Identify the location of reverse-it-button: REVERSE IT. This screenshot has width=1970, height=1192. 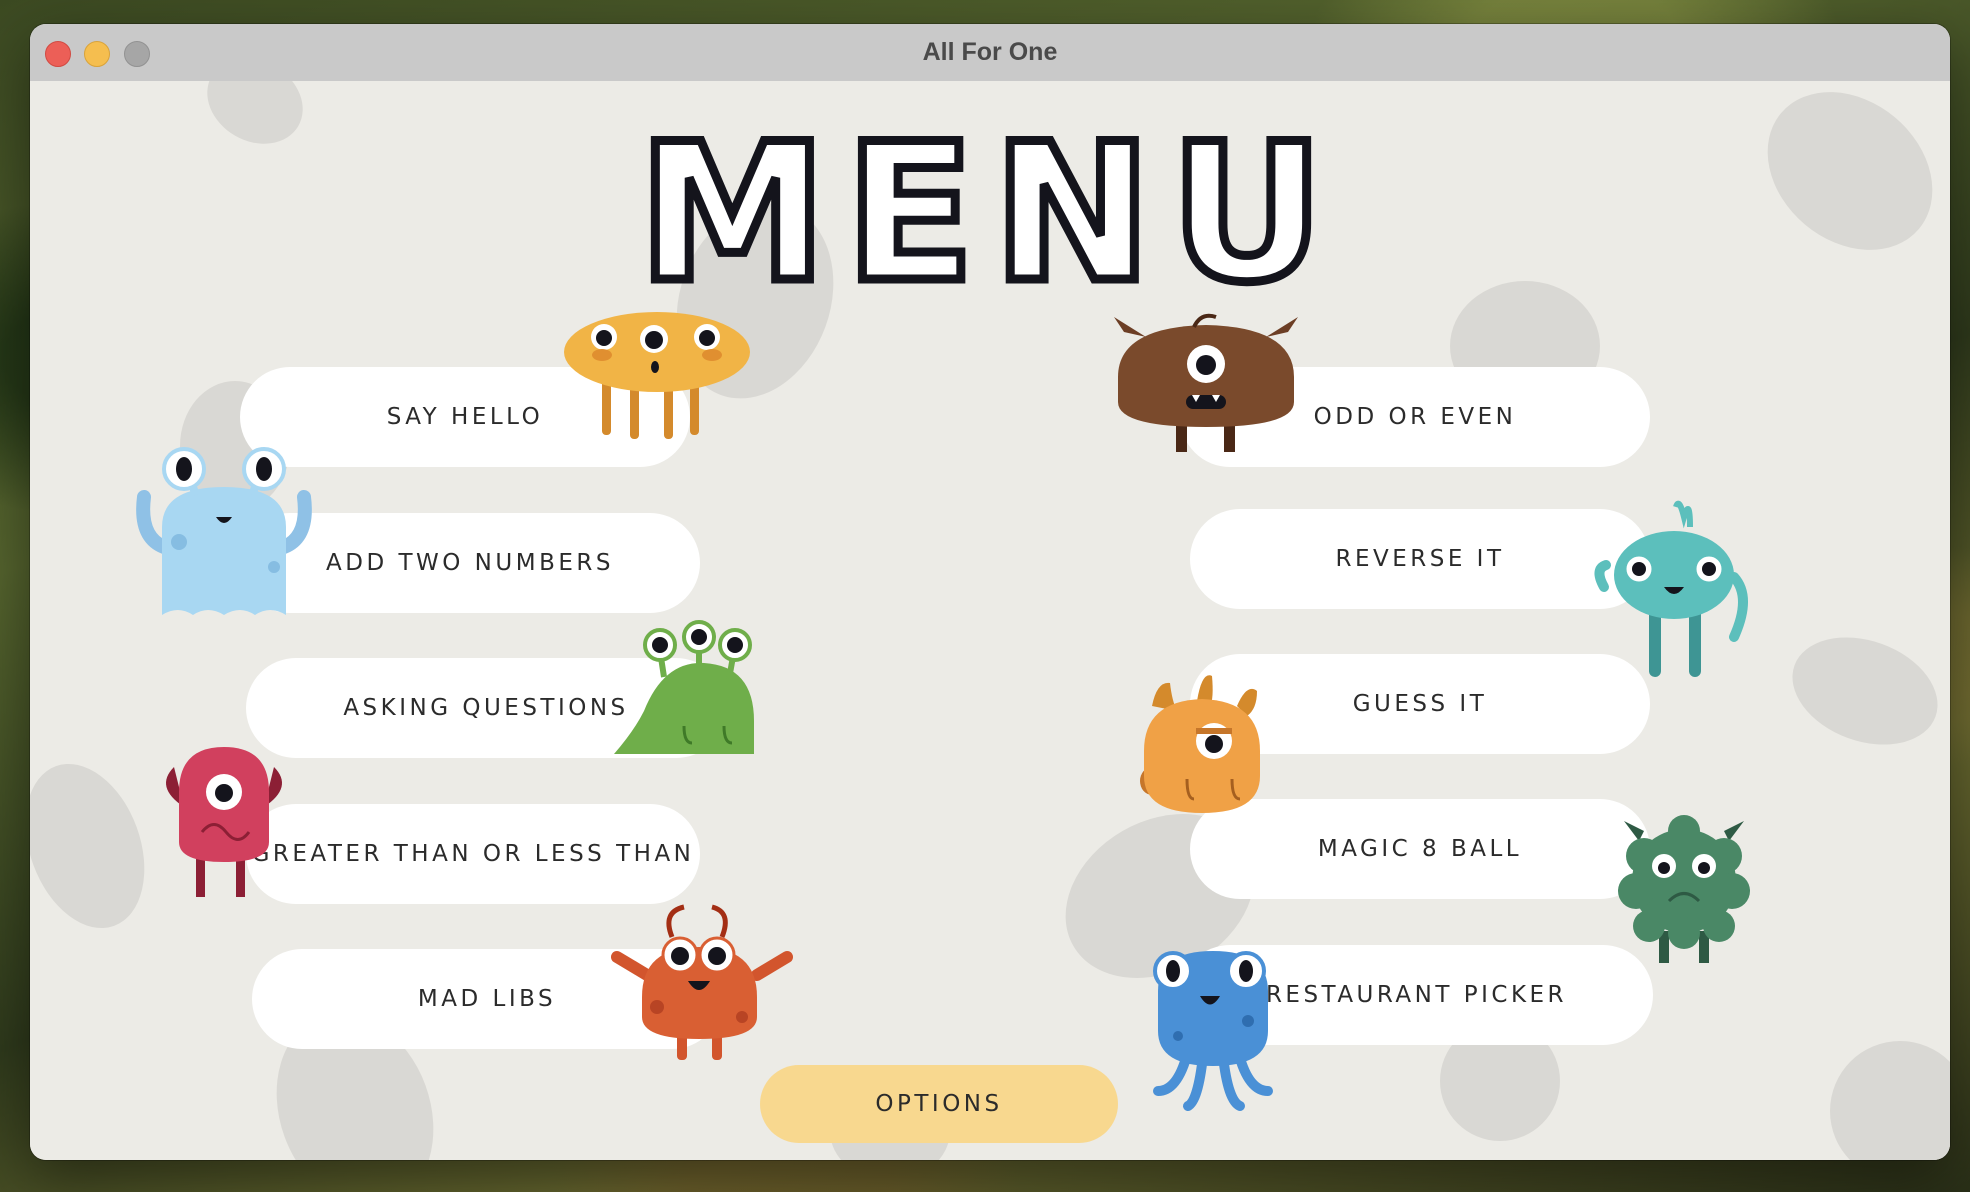
(1420, 559).